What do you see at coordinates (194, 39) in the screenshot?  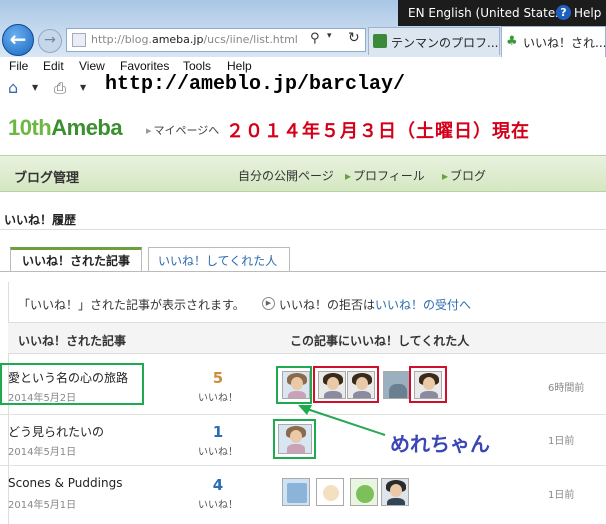 I see `url-text: http://blog.ameba.jp/ucs/iine/list.html` at bounding box center [194, 39].